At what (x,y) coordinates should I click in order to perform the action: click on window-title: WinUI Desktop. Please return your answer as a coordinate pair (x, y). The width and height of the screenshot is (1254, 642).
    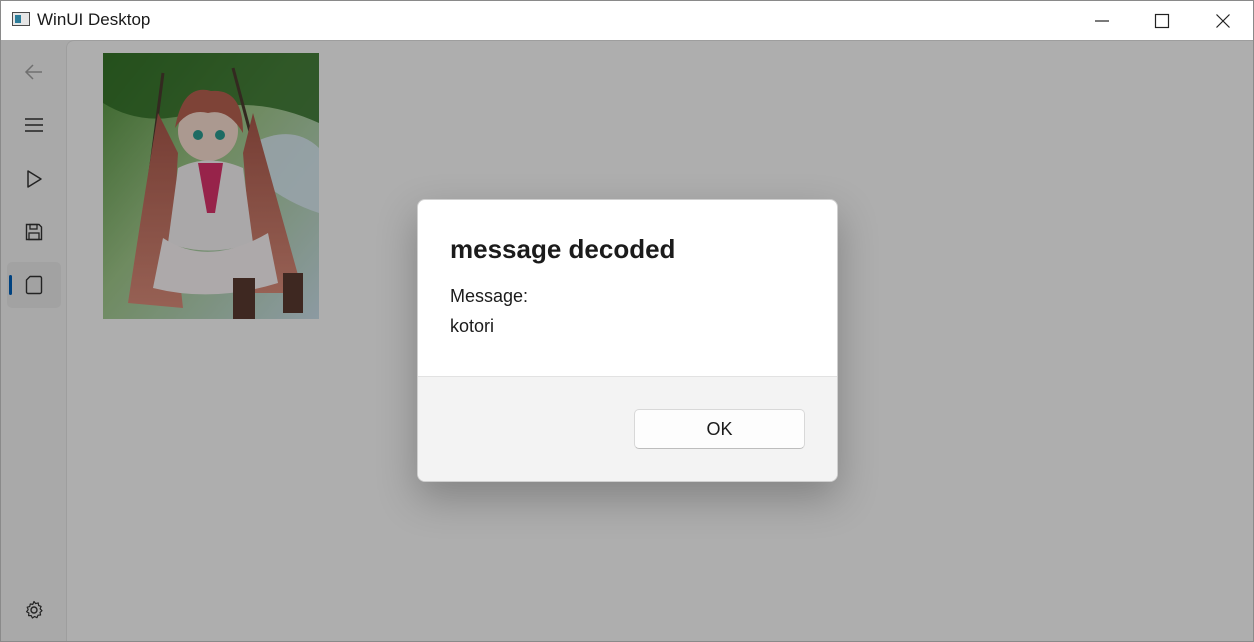
    Looking at the image, I should click on (94, 19).